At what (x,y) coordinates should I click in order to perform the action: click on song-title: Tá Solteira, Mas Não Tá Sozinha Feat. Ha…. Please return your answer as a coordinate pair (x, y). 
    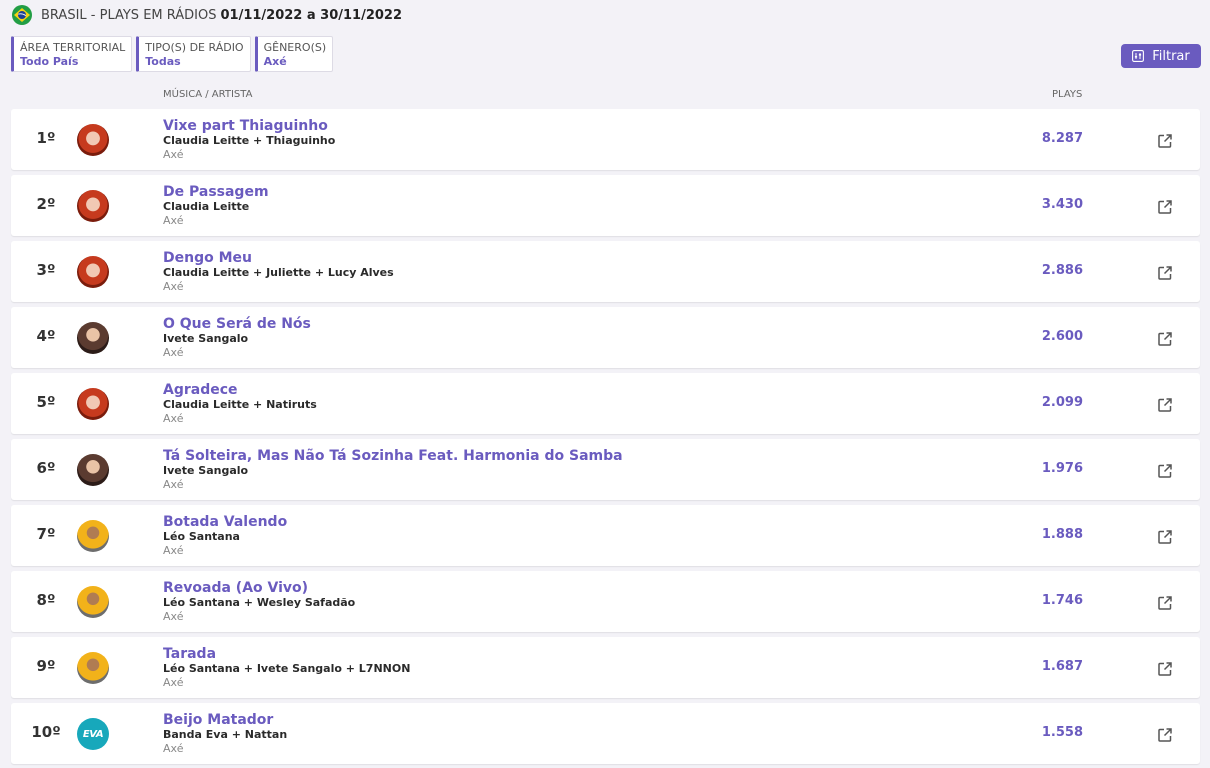
    Looking at the image, I should click on (393, 456).